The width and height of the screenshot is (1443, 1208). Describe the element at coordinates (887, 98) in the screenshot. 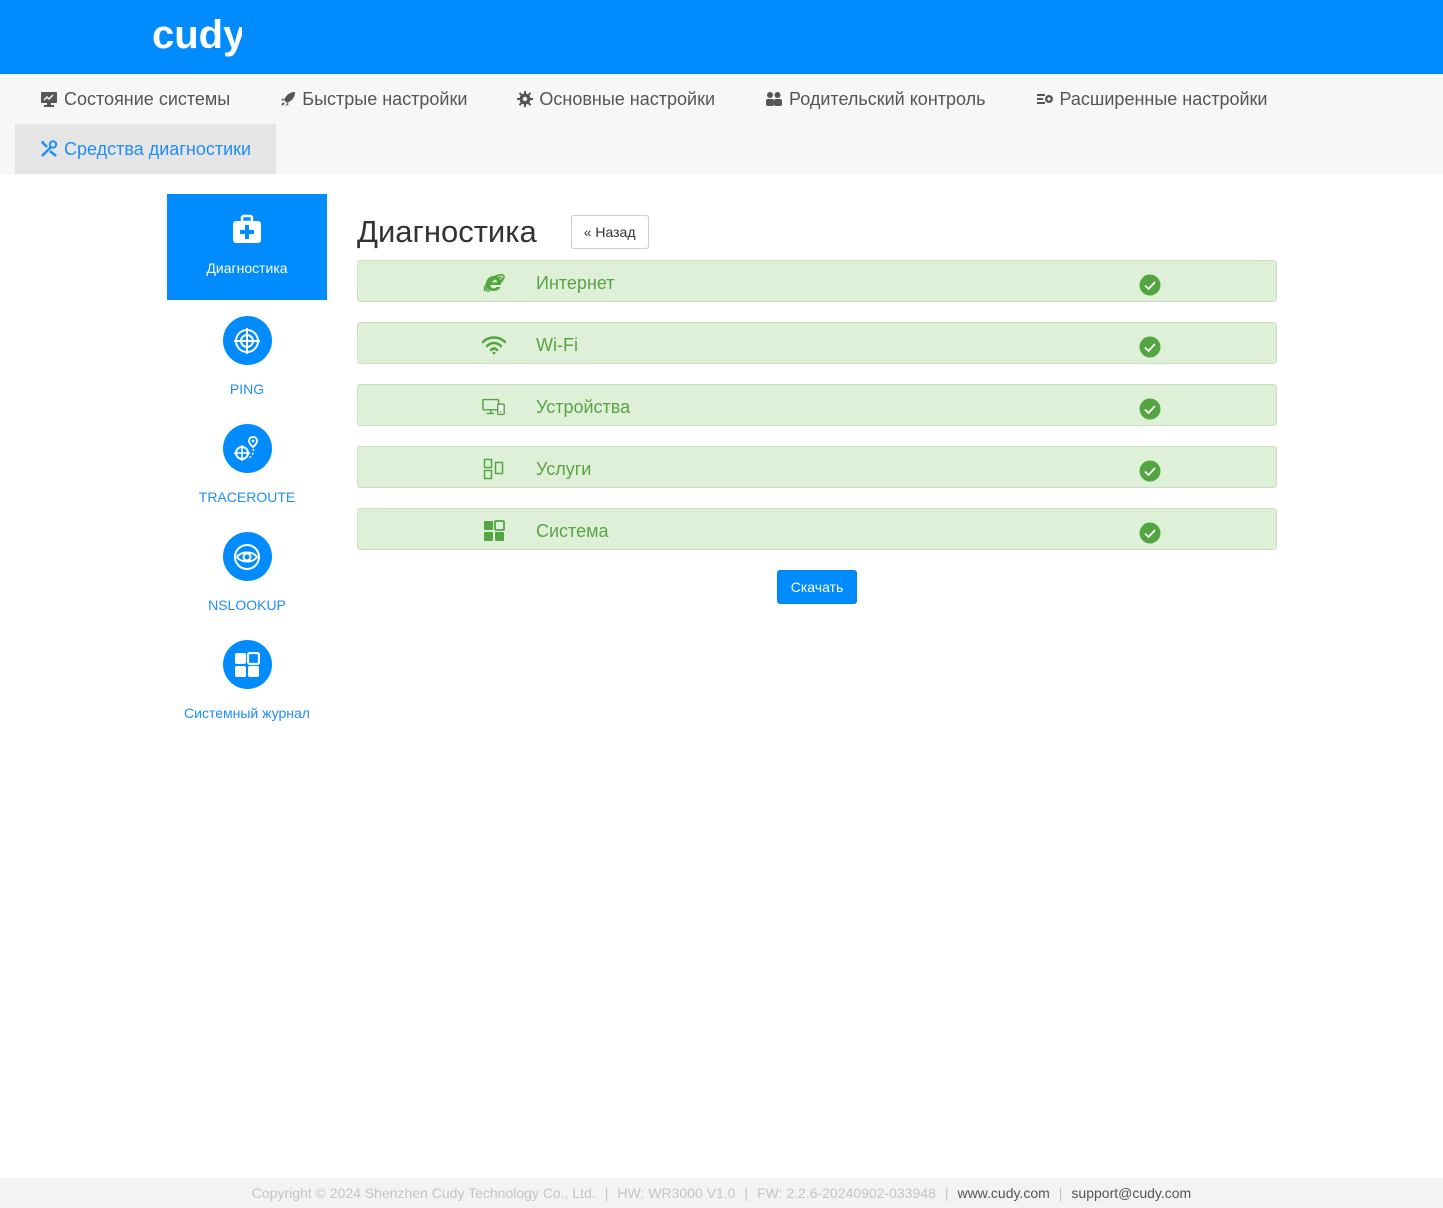

I see `nav-item-label: Родительский контроль` at that location.